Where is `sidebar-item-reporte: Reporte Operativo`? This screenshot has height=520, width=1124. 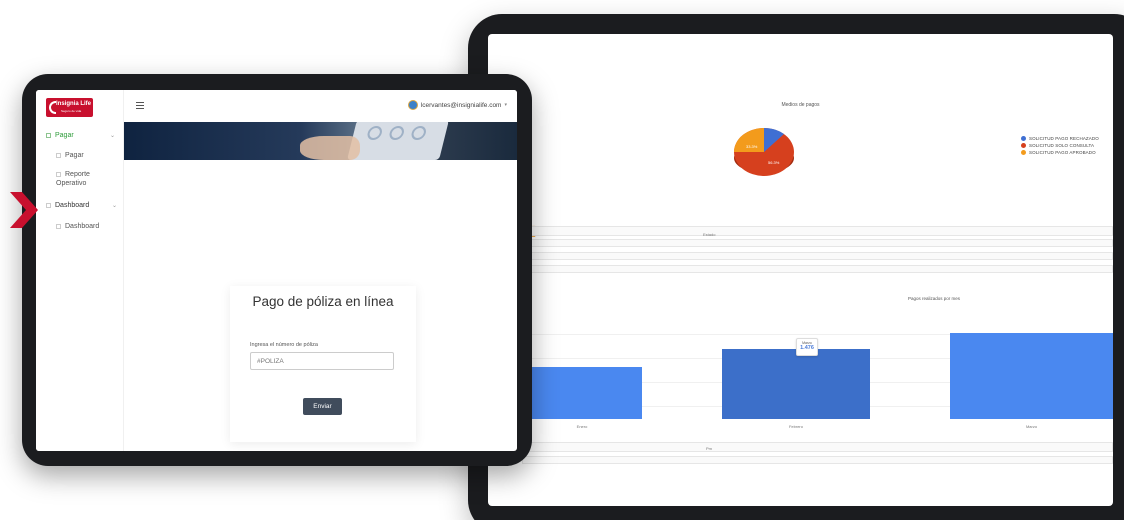 sidebar-item-reporte: Reporte Operativo is located at coordinates (86, 179).